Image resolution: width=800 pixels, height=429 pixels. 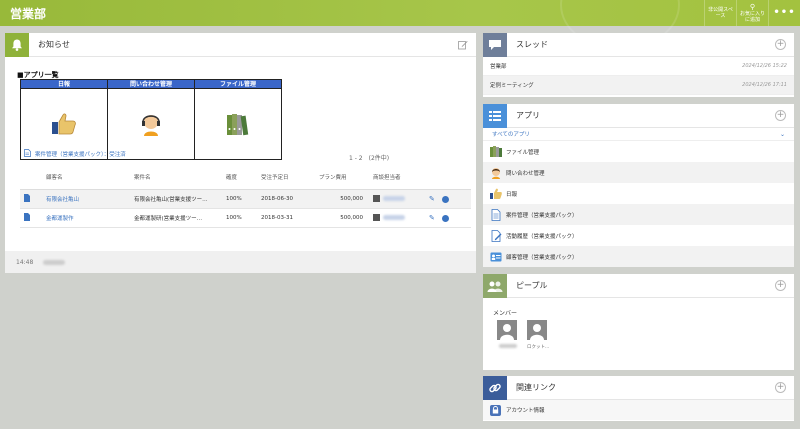 I want to click on app-item-project-management: 案件管理（営業支援パック）, so click(x=638, y=214).